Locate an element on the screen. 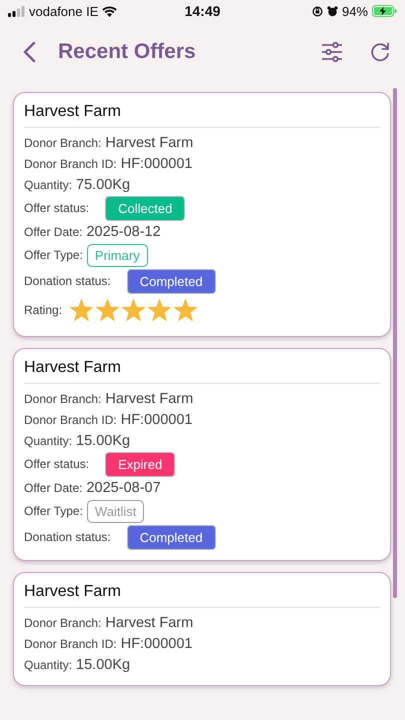  signal-icon is located at coordinates (16, 11).